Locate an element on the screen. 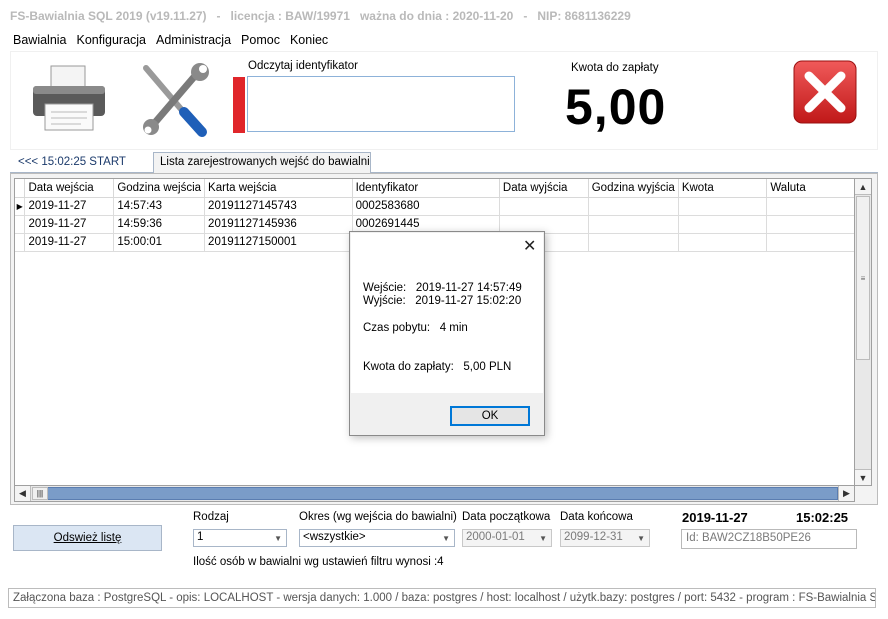 The width and height of the screenshot is (888, 619). cell: 15:00:01 is located at coordinates (159, 242).